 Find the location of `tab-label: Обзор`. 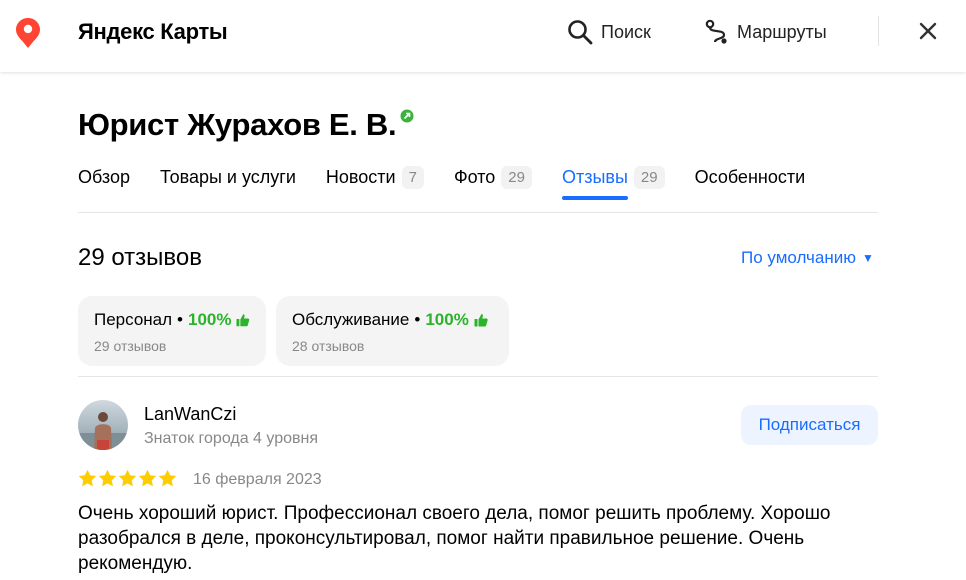

tab-label: Обзор is located at coordinates (104, 176).